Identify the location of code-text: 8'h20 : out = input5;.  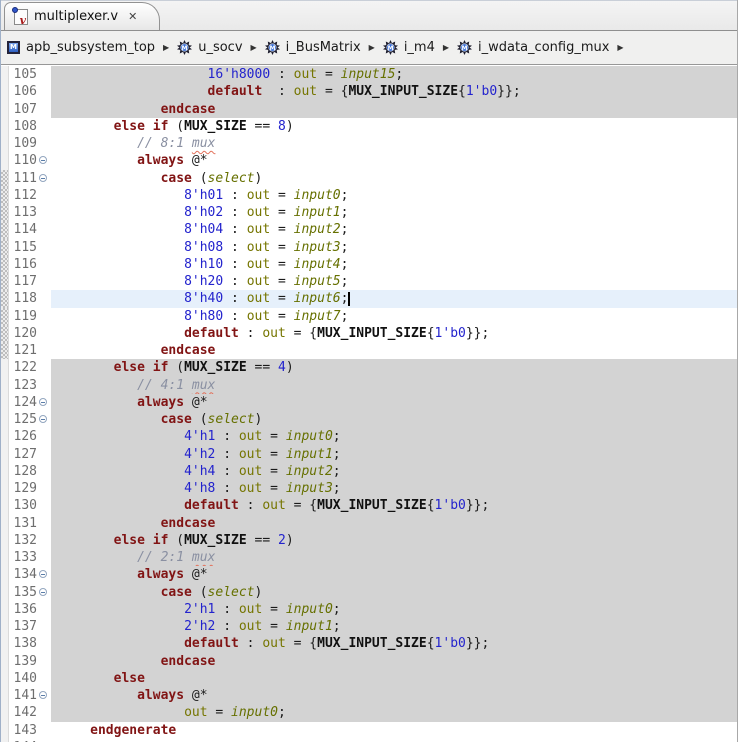
(394, 281).